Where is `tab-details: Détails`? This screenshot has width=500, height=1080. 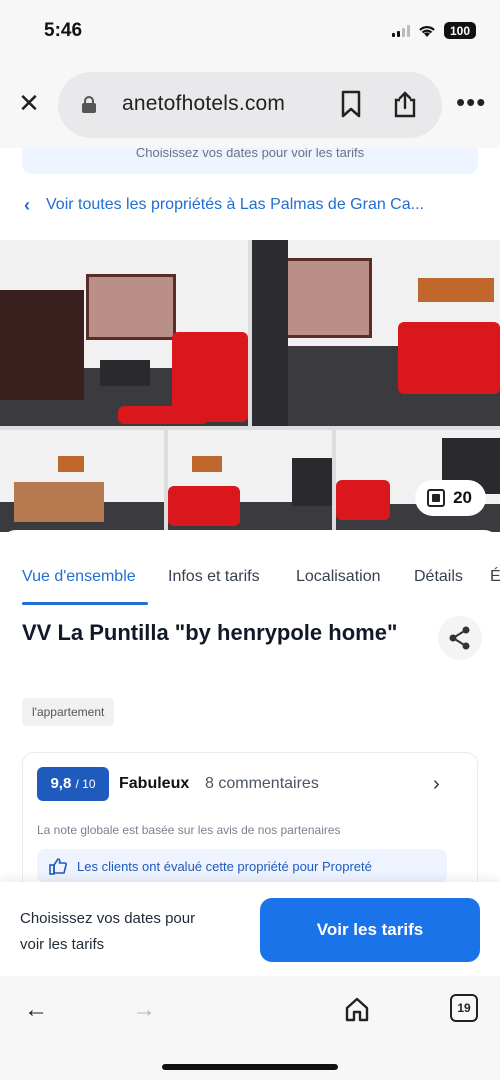 tab-details: Détails is located at coordinates (438, 577).